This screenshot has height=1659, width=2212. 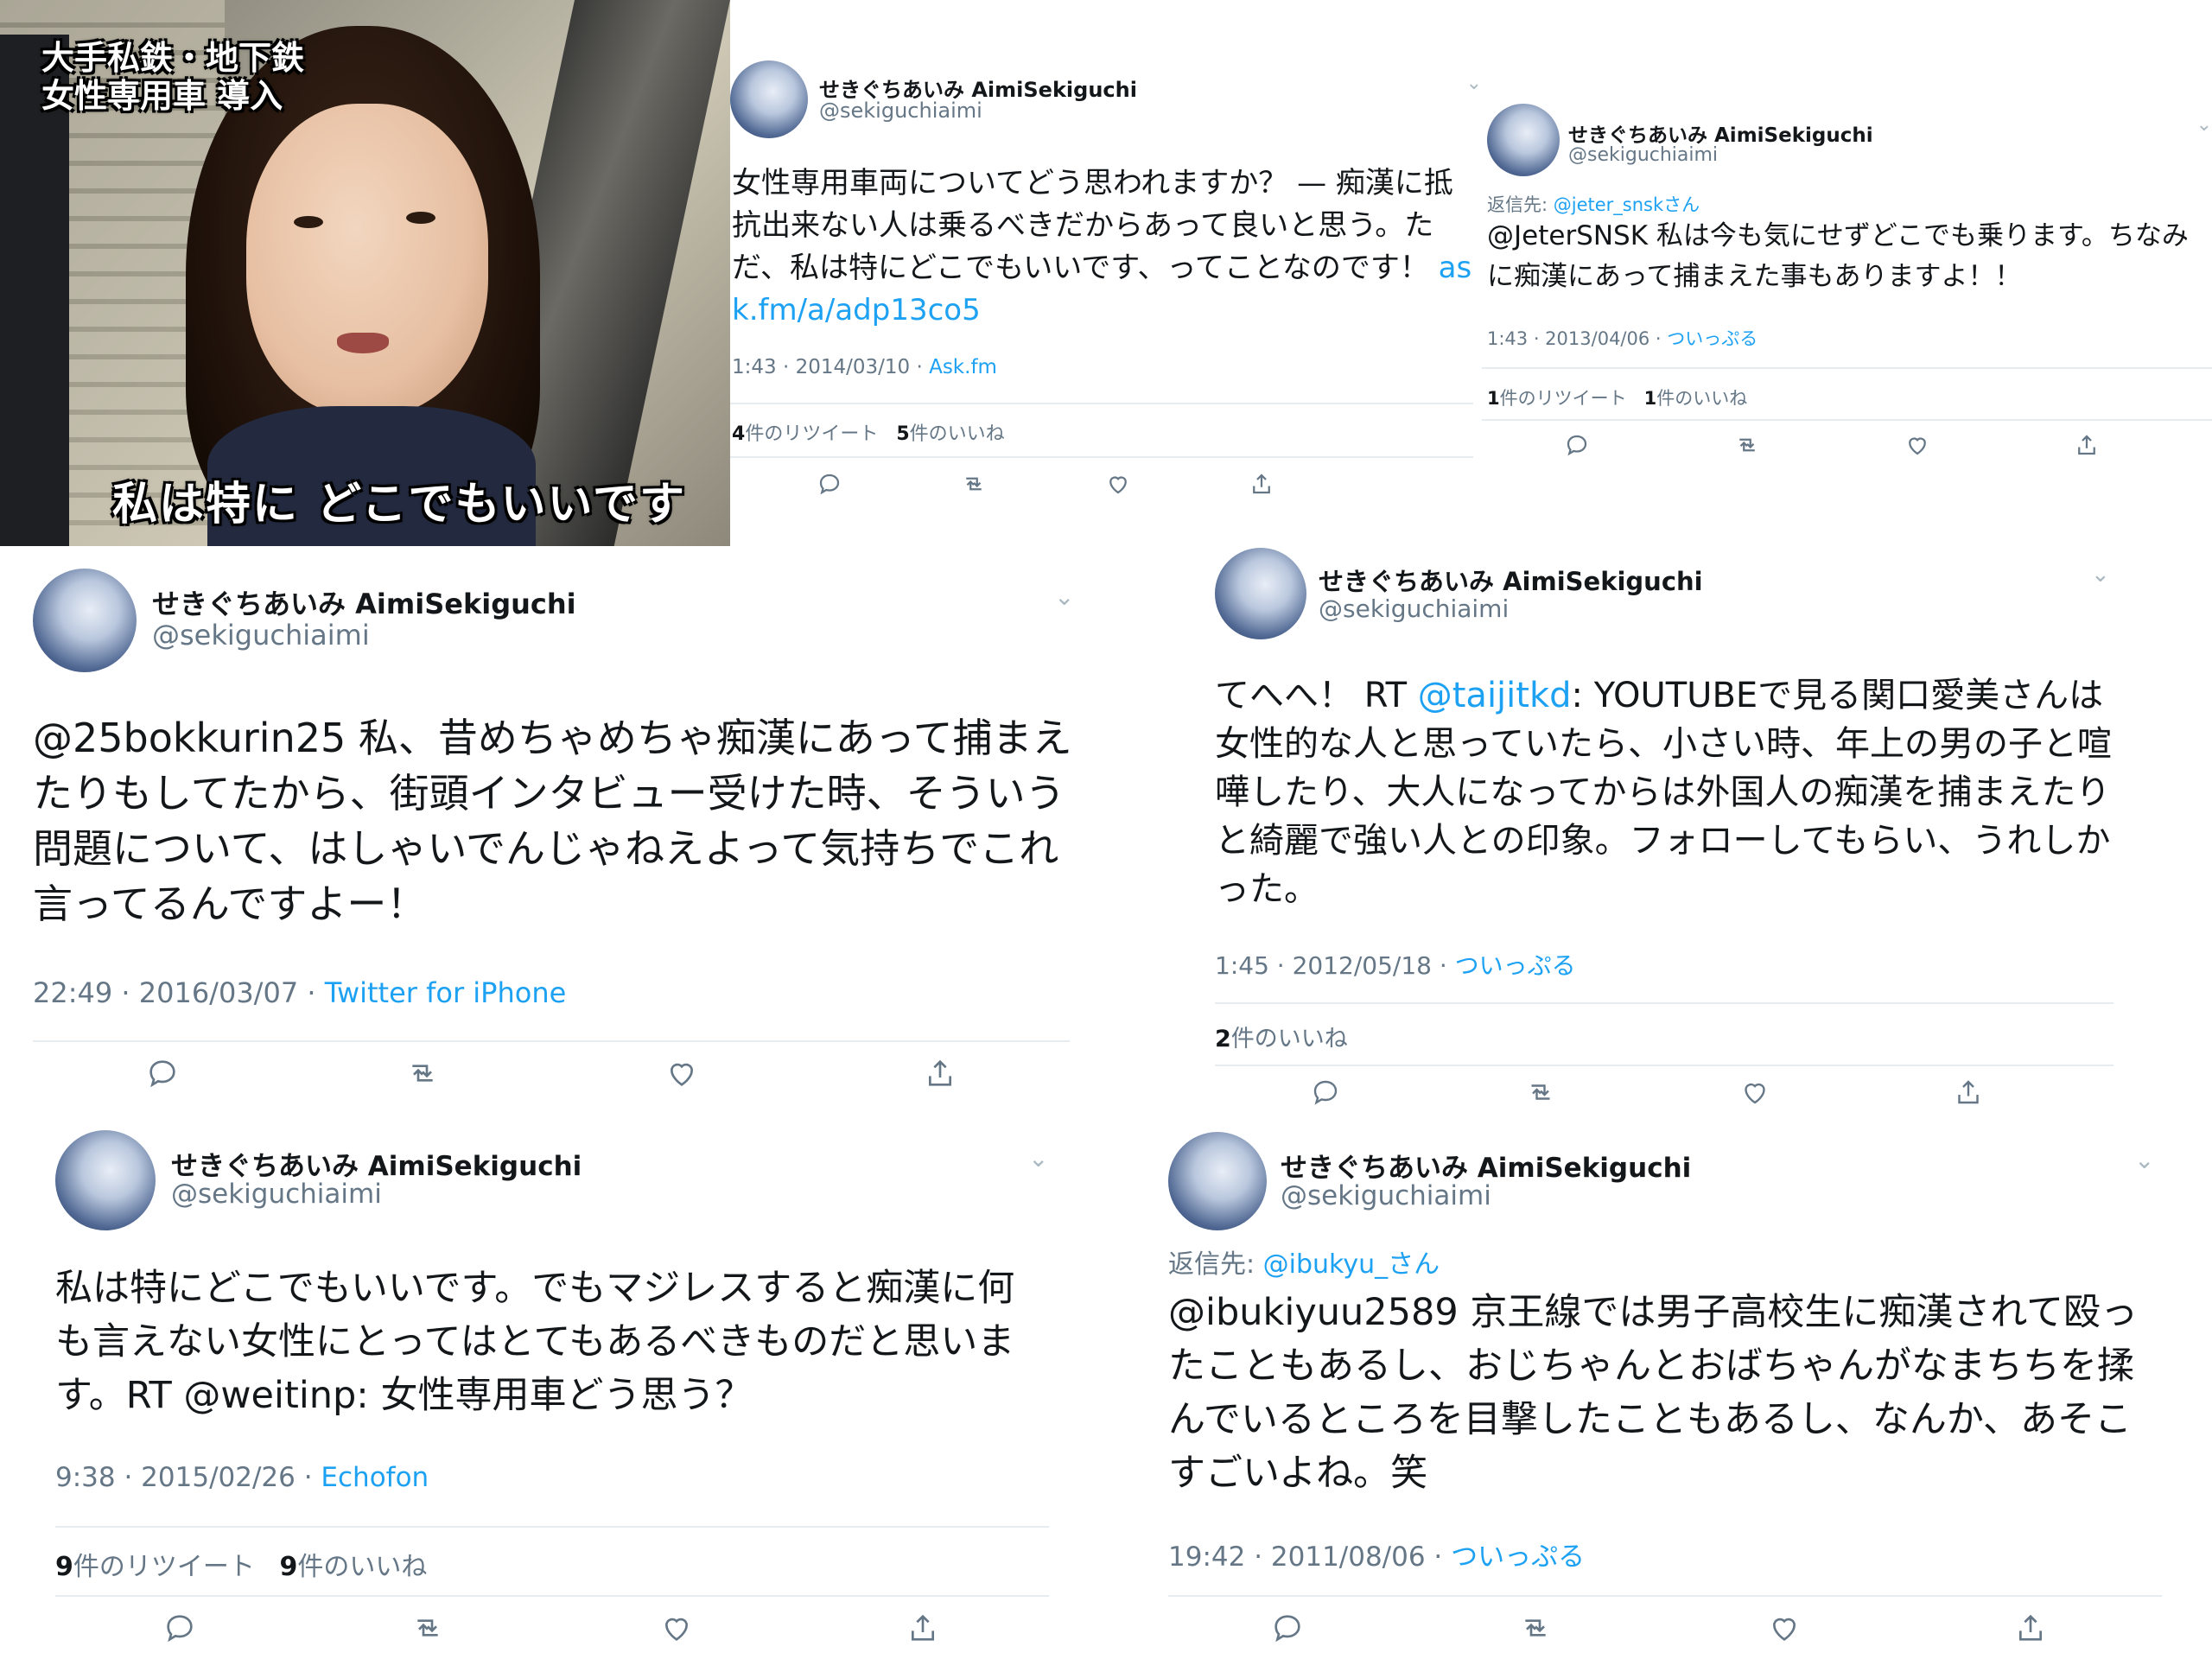 What do you see at coordinates (1351, 1264) in the screenshot?
I see `reply-to-mention: @ibukyu_さん` at bounding box center [1351, 1264].